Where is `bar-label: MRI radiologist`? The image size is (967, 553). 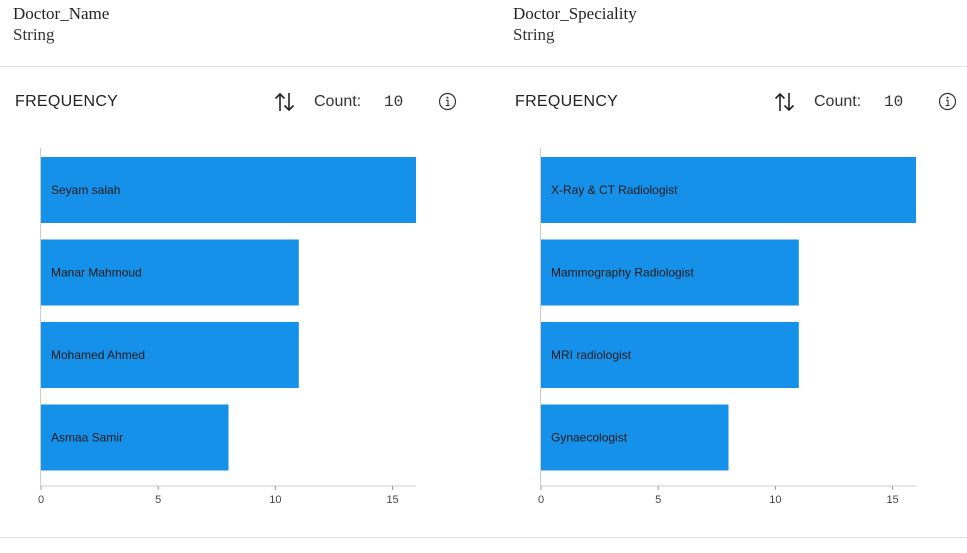
bar-label: MRI radiologist is located at coordinates (591, 355).